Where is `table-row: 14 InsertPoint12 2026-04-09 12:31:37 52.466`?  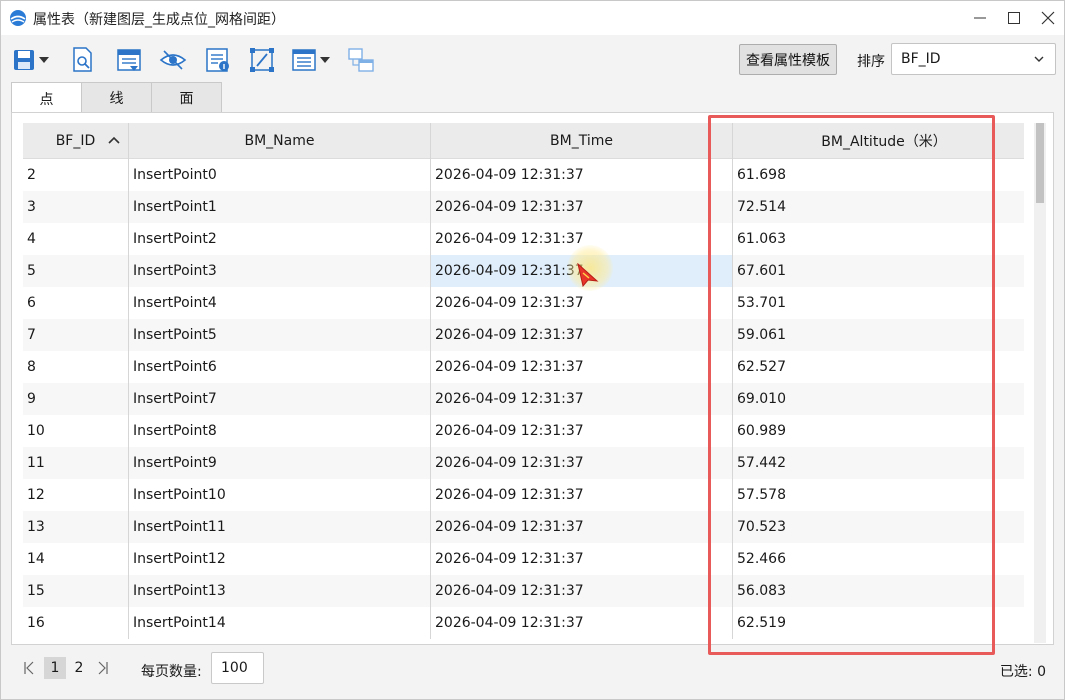 table-row: 14 InsertPoint12 2026-04-09 12:31:37 52.466 is located at coordinates (523, 559).